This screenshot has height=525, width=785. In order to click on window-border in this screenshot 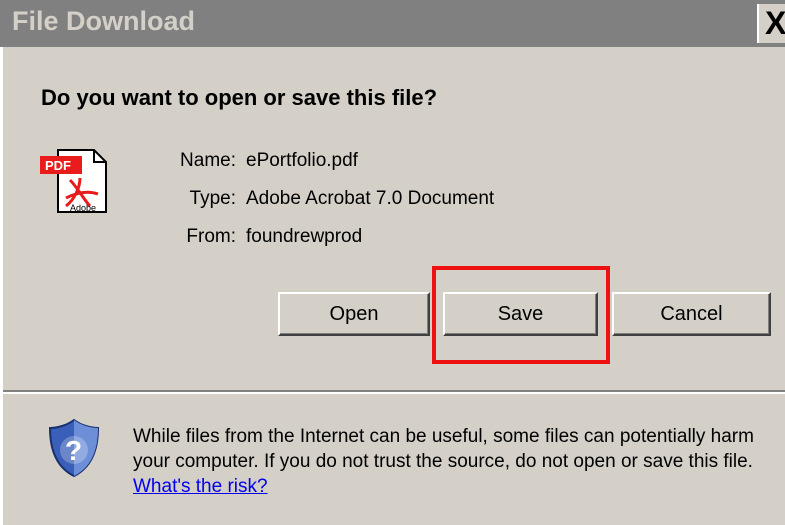, I will do `click(1, 286)`.